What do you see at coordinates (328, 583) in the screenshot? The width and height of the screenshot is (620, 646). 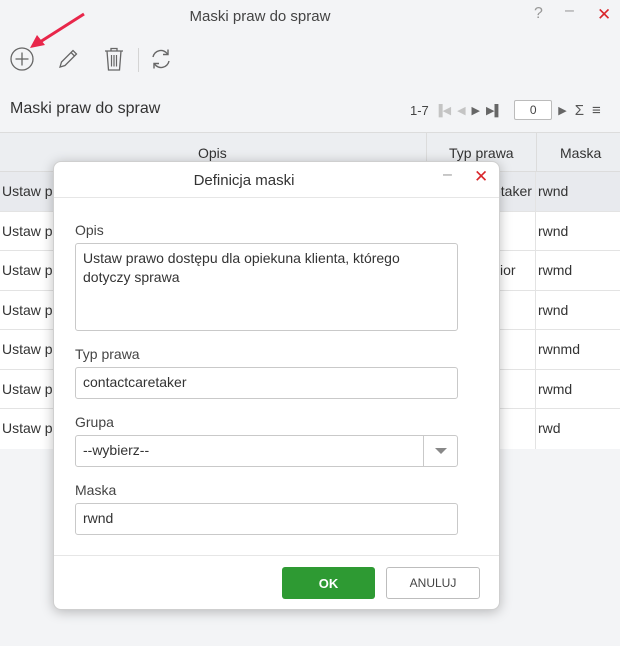 I see `ok-button: OK` at bounding box center [328, 583].